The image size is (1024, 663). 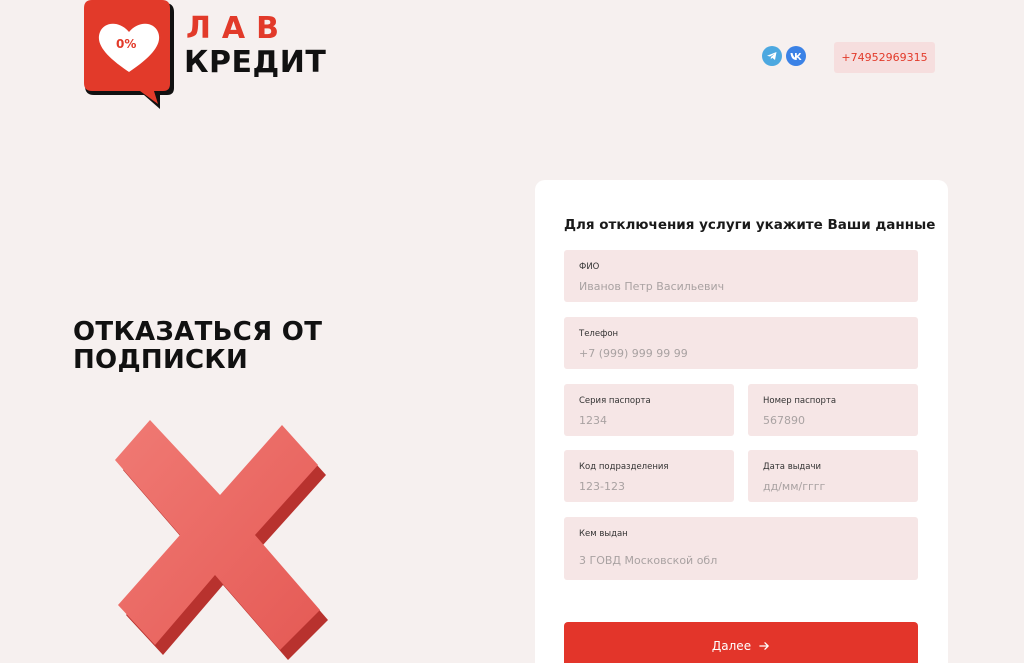 What do you see at coordinates (603, 534) in the screenshot?
I see `issued-by-label: Кем выдан` at bounding box center [603, 534].